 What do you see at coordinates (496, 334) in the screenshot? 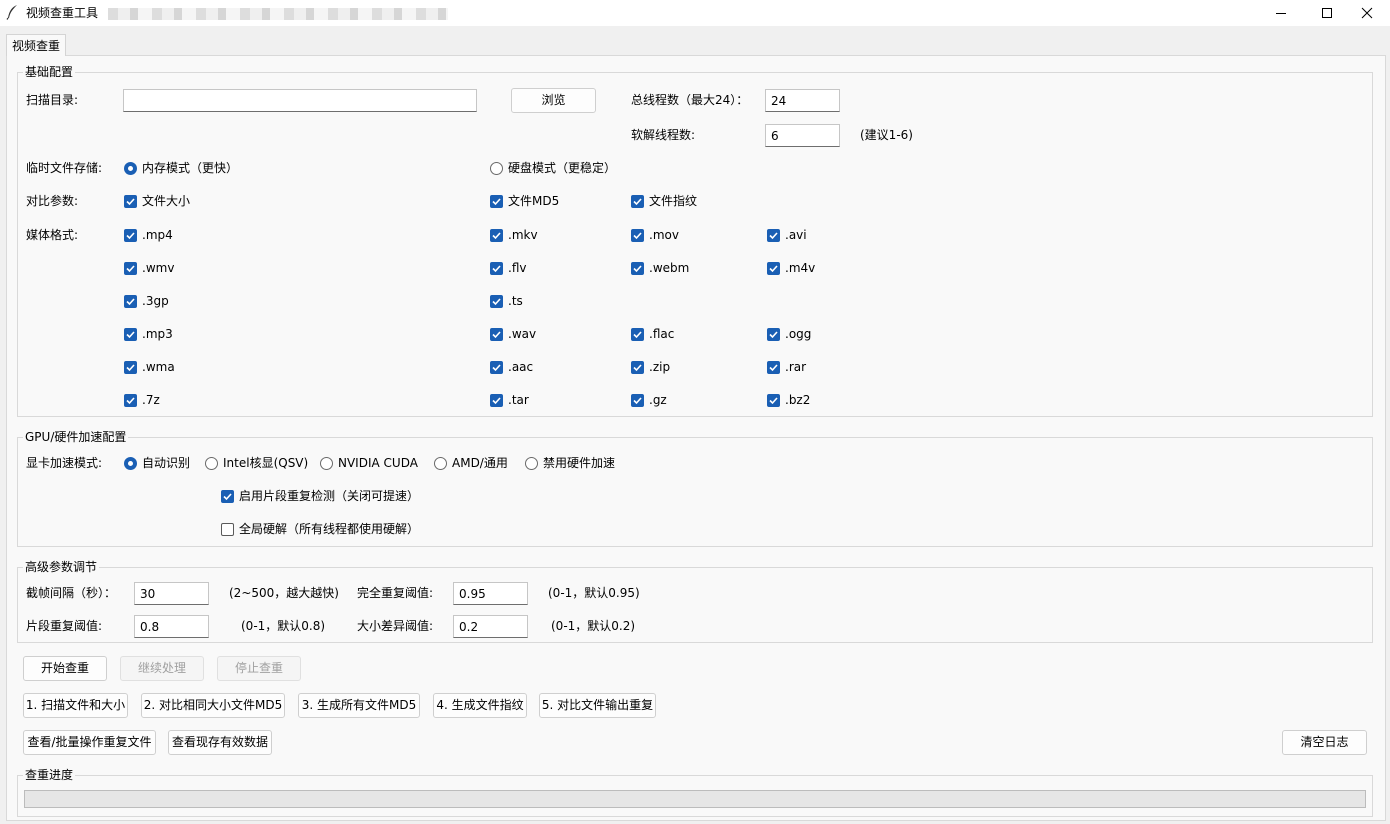
I see `format-wav-checkbox` at bounding box center [496, 334].